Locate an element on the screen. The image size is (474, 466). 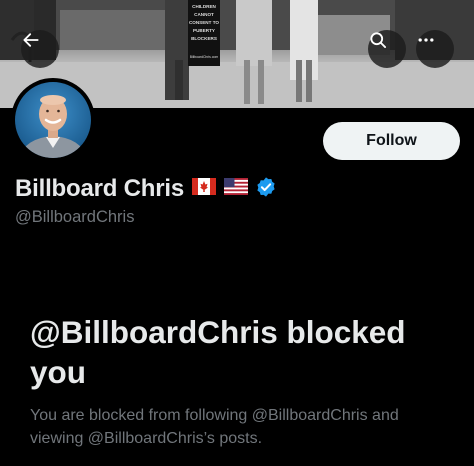
search-icon is located at coordinates (378, 40).